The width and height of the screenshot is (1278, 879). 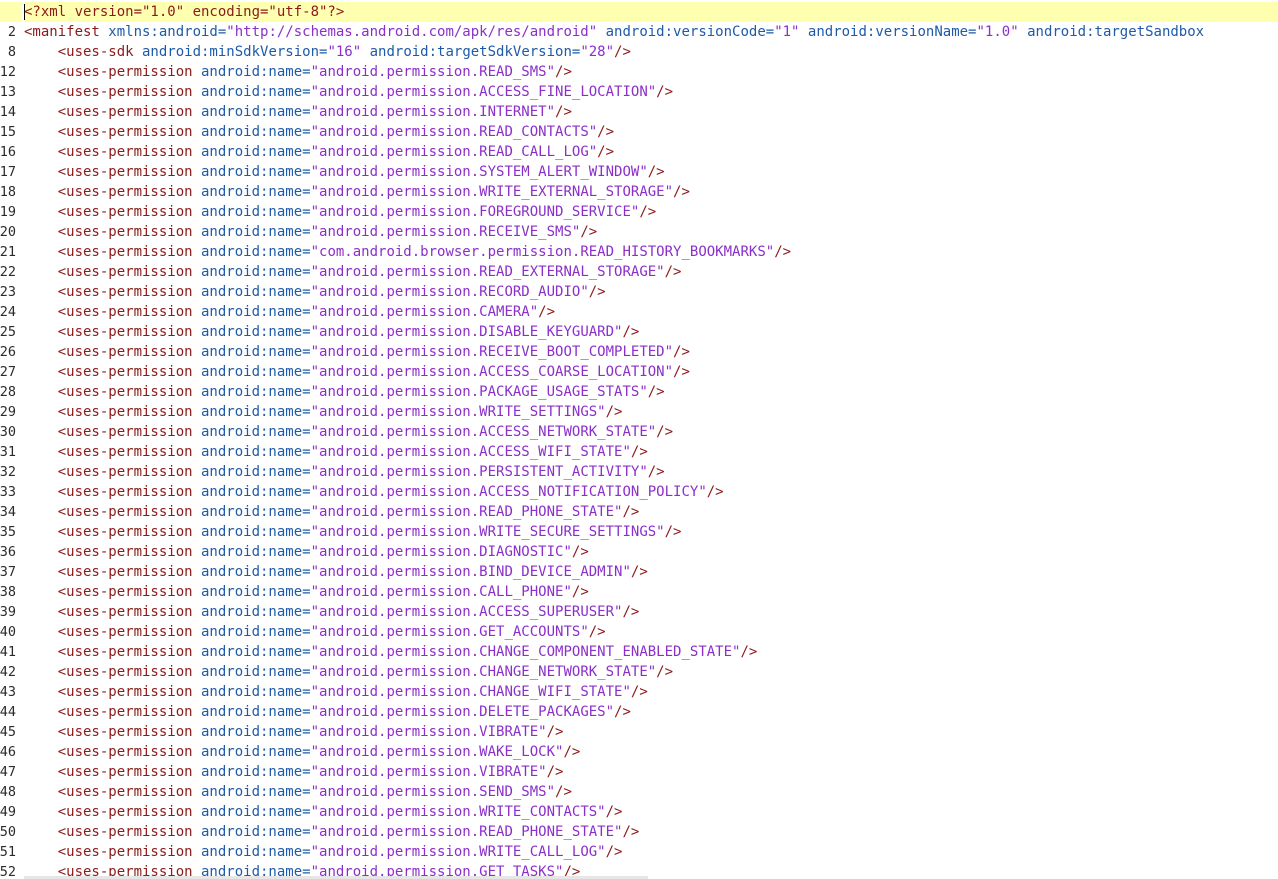 I want to click on permission-value: "android.permission.READ_CALL_LOG", so click(x=454, y=152).